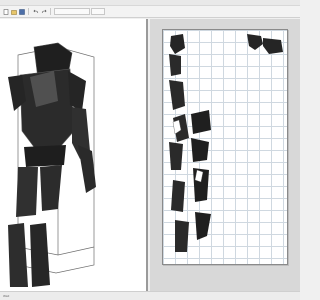 The width and height of the screenshot is (320, 300). Describe the element at coordinates (13, 11) in the screenshot. I see `open-icon` at that location.